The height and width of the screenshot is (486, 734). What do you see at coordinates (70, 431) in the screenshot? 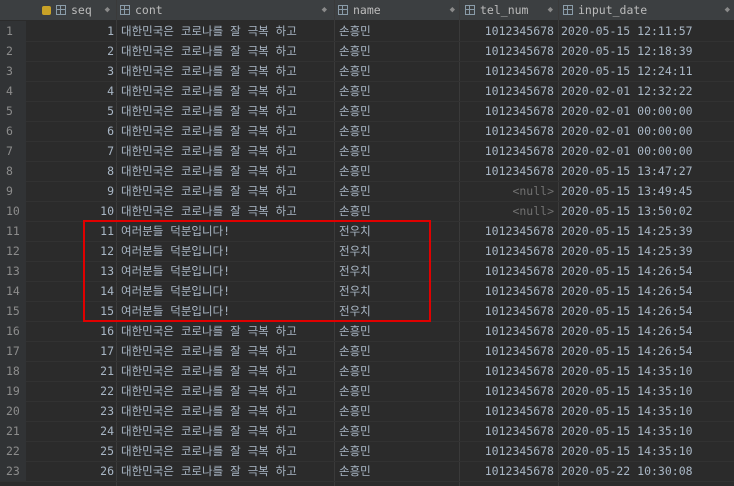
I see `cell-seq: 24` at bounding box center [70, 431].